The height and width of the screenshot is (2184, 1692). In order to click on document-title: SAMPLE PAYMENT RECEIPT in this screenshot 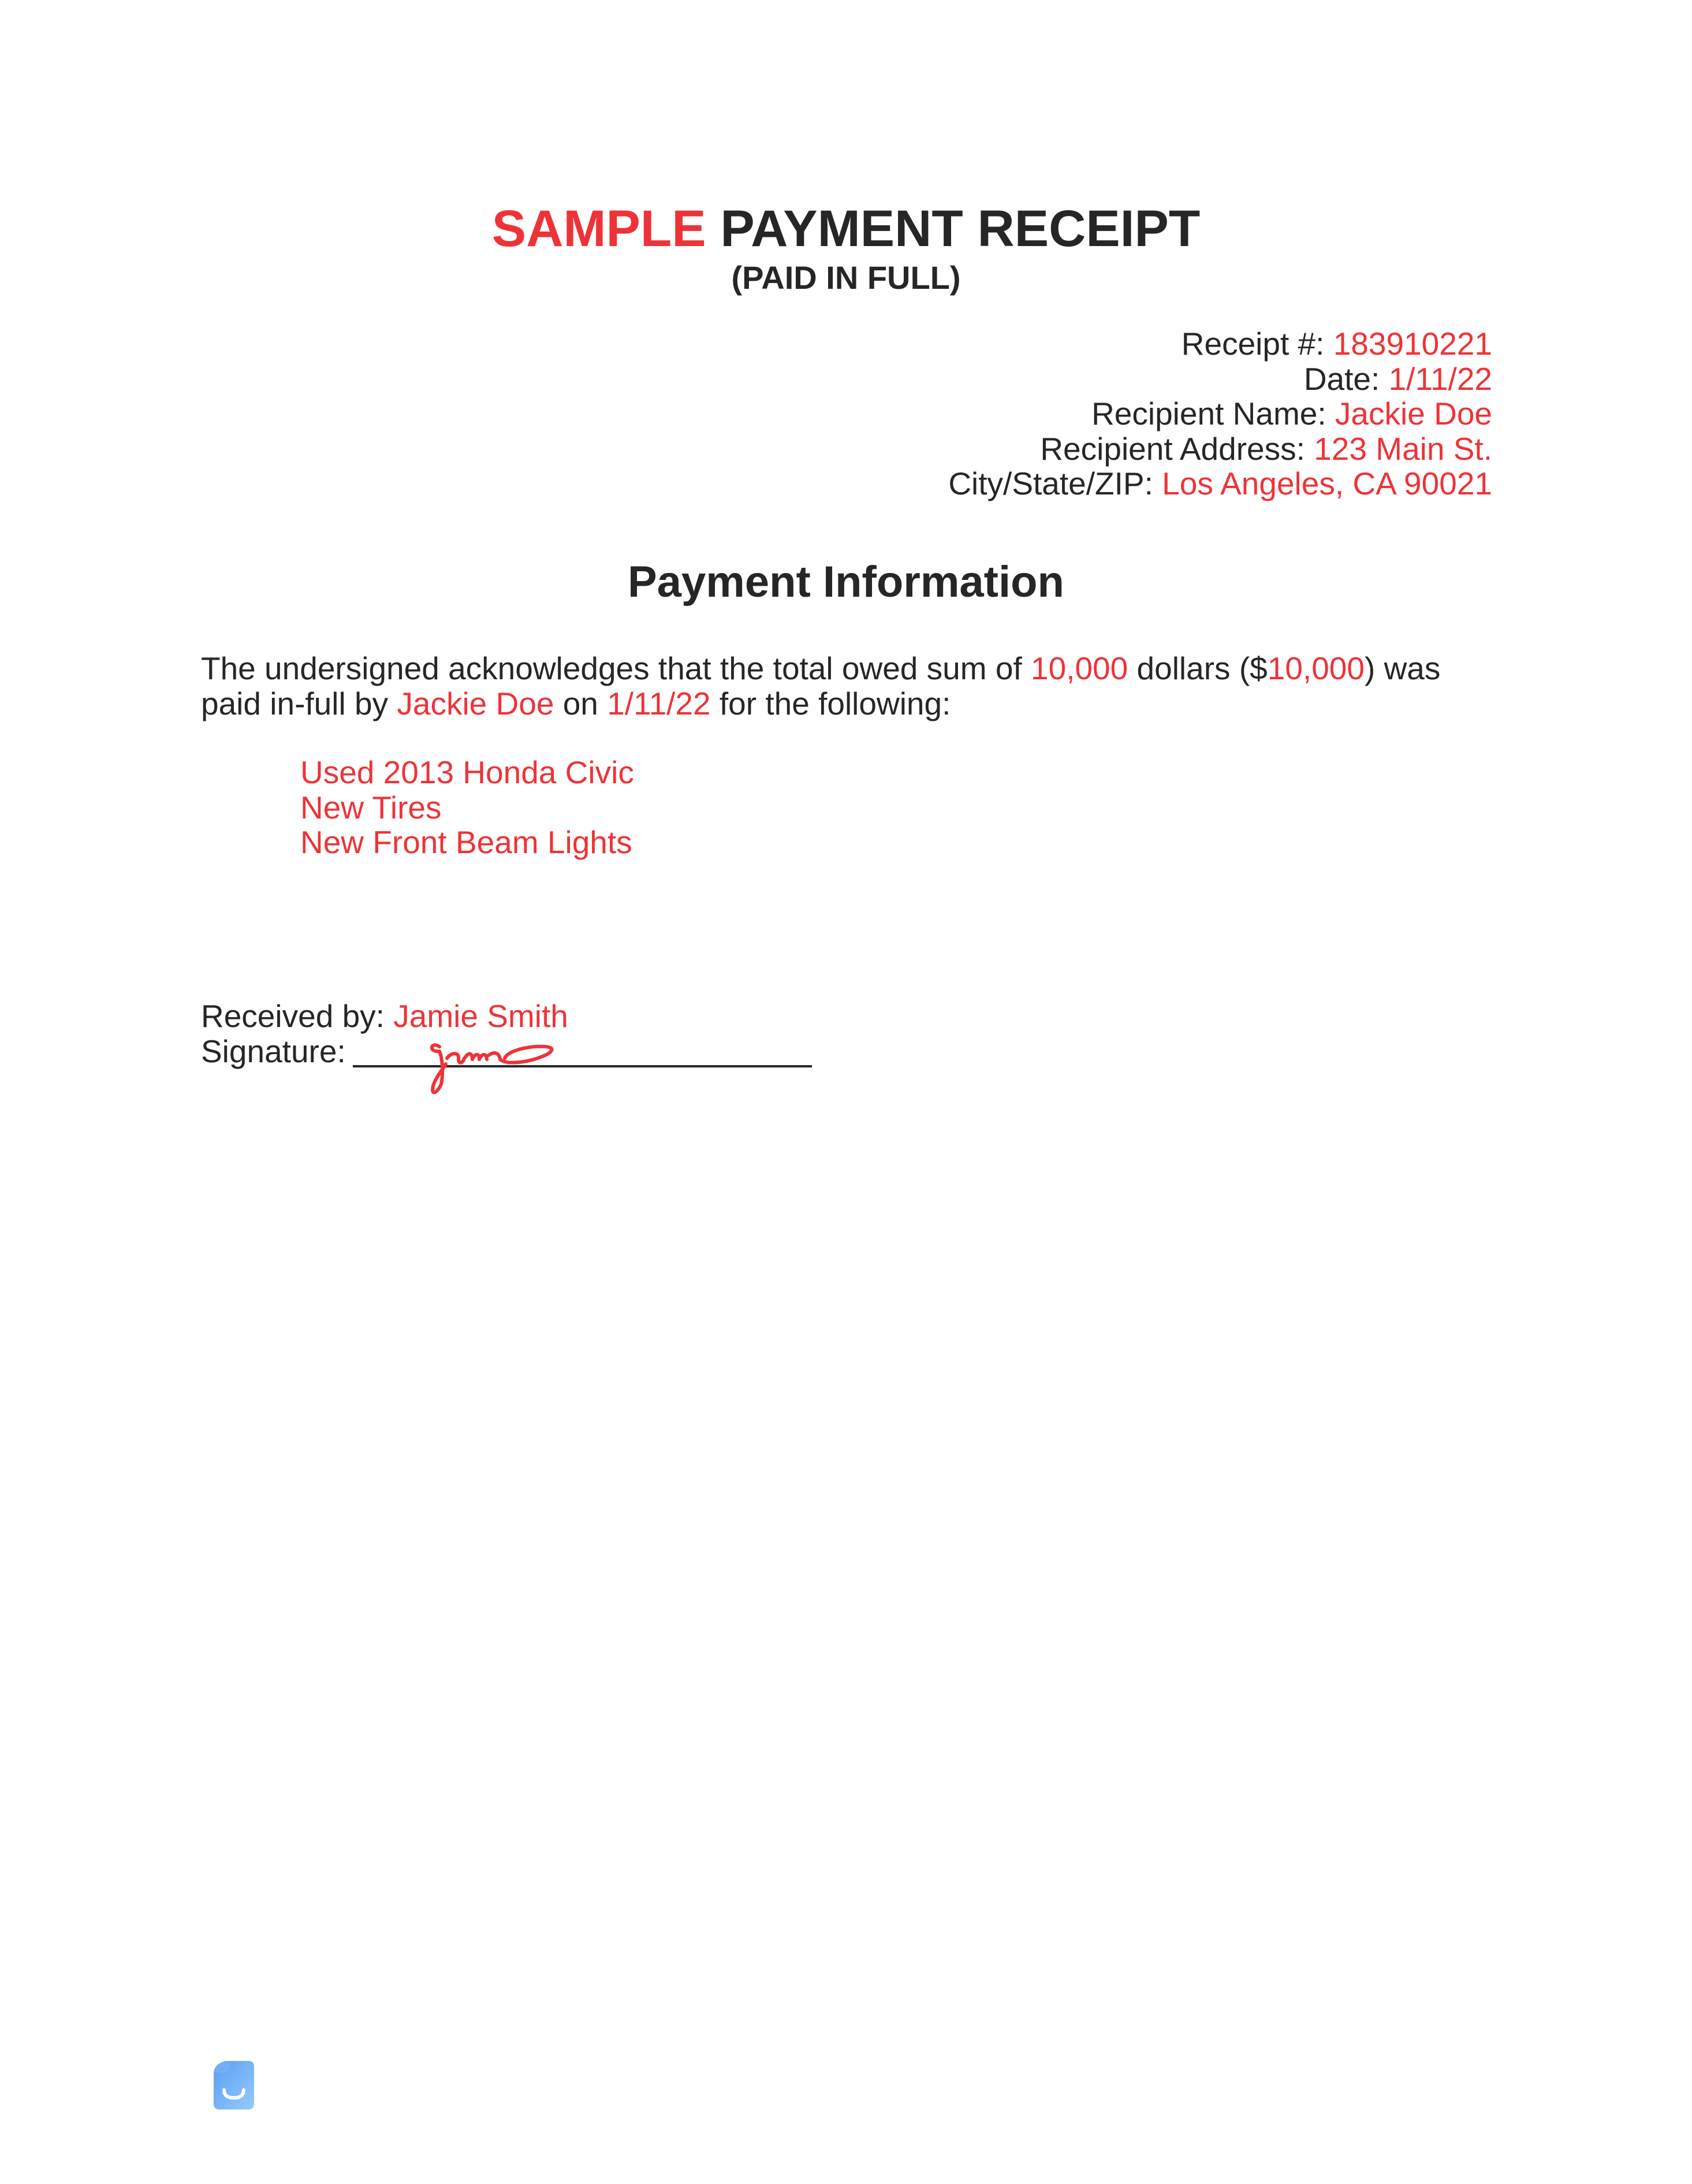, I will do `click(846, 228)`.